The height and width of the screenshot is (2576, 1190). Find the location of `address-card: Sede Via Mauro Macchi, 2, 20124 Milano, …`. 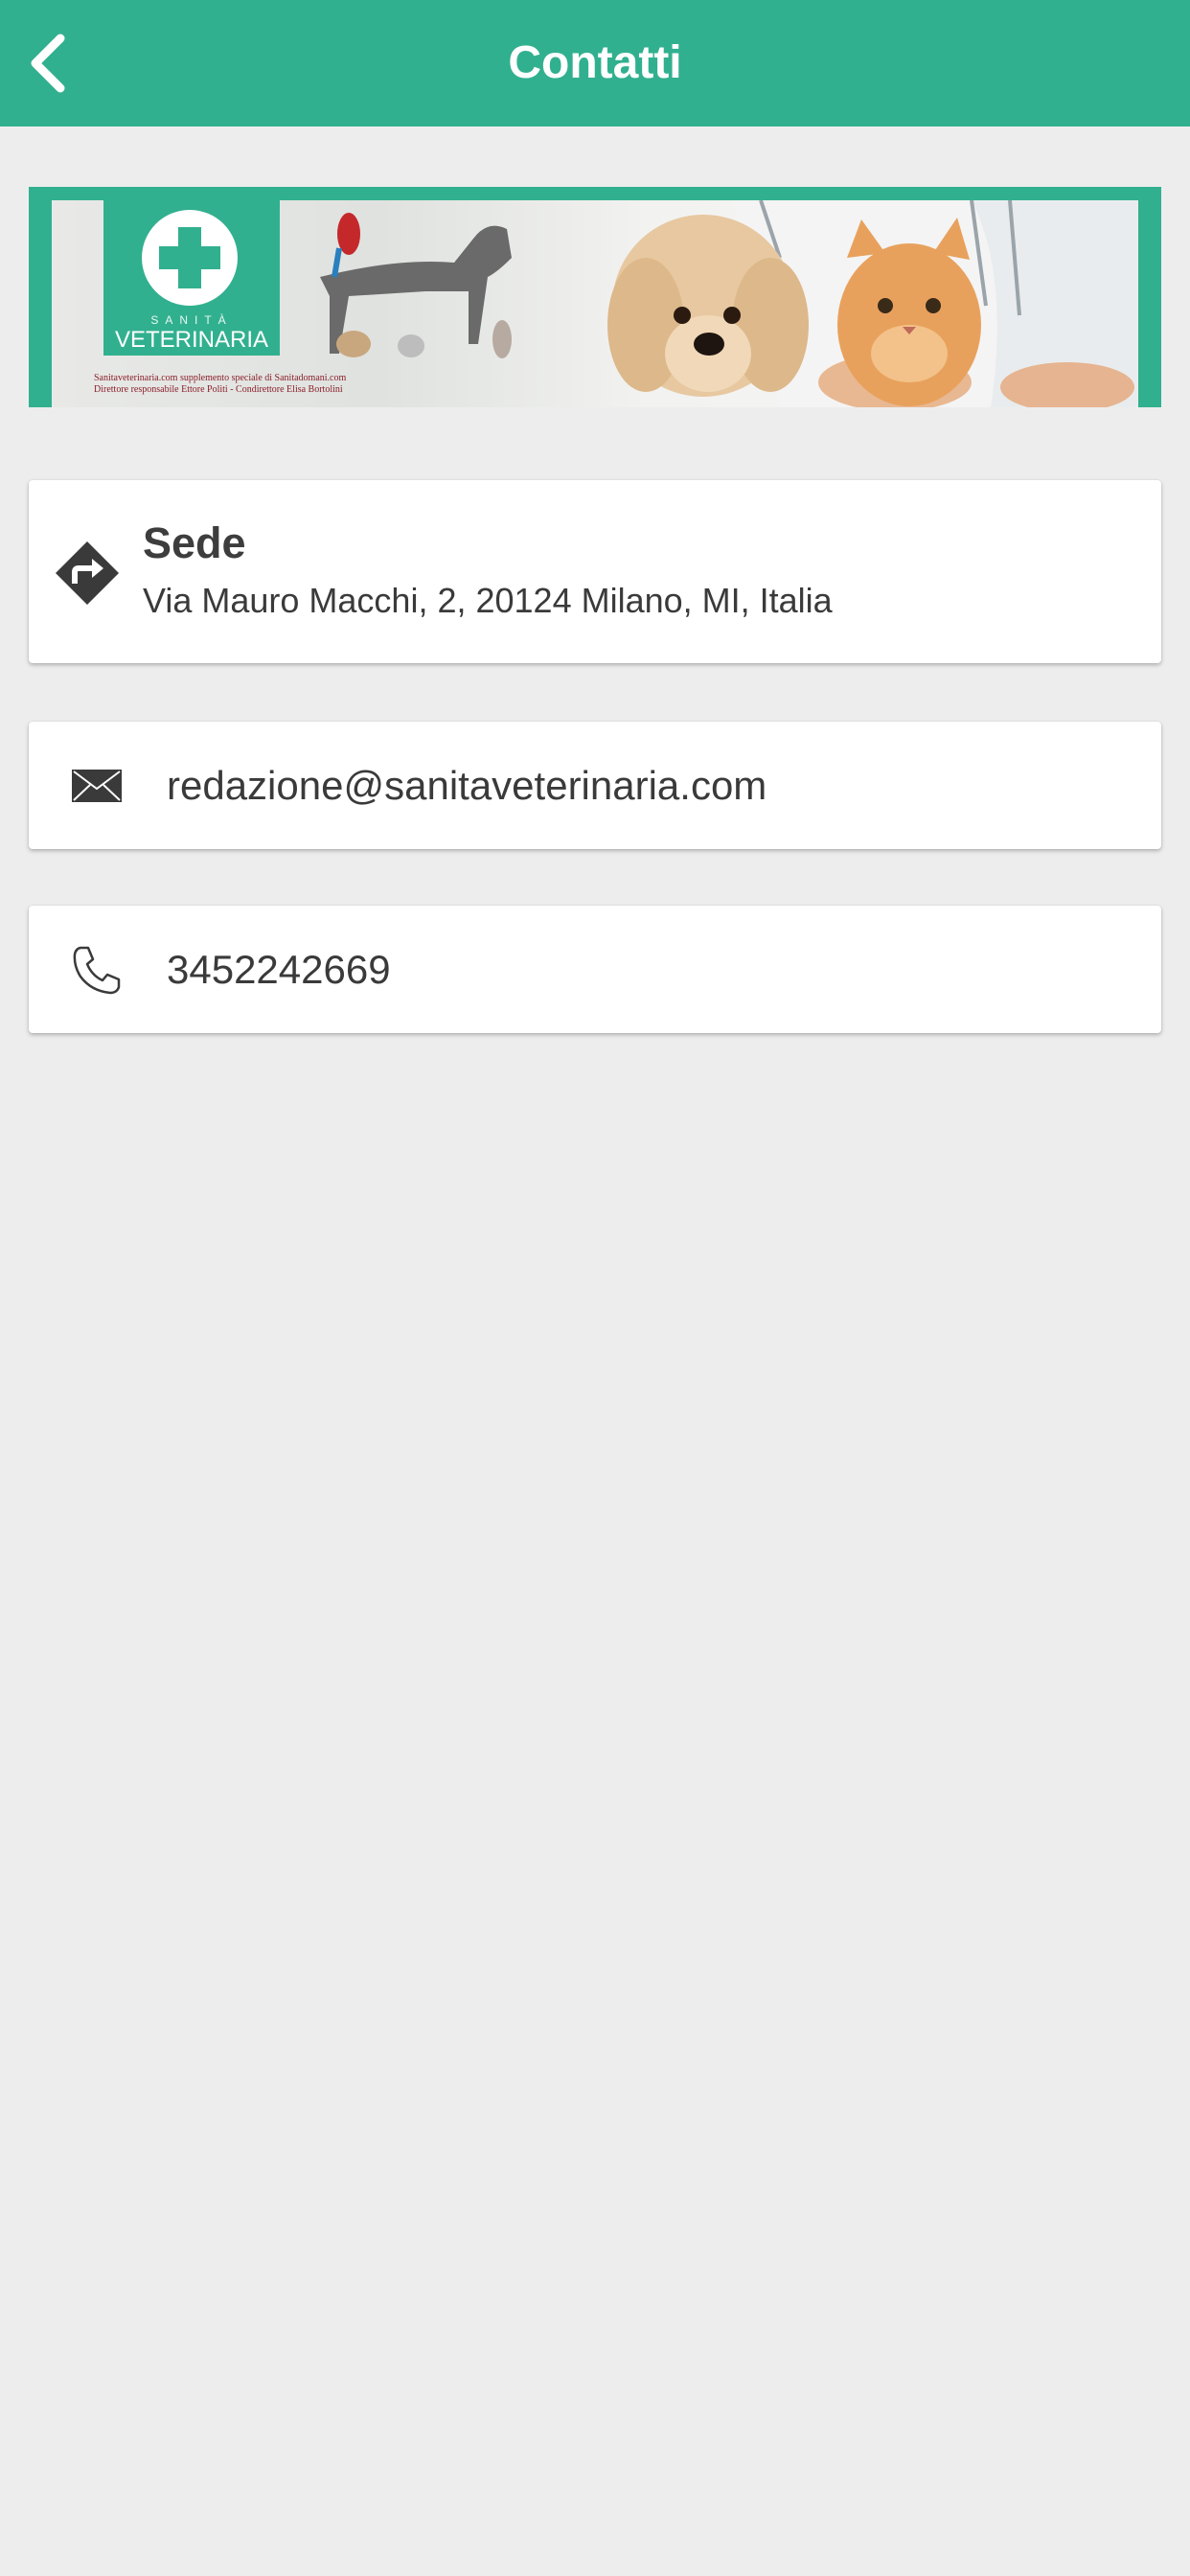

address-card: Sede Via Mauro Macchi, 2, 20124 Milano, … is located at coordinates (595, 571).